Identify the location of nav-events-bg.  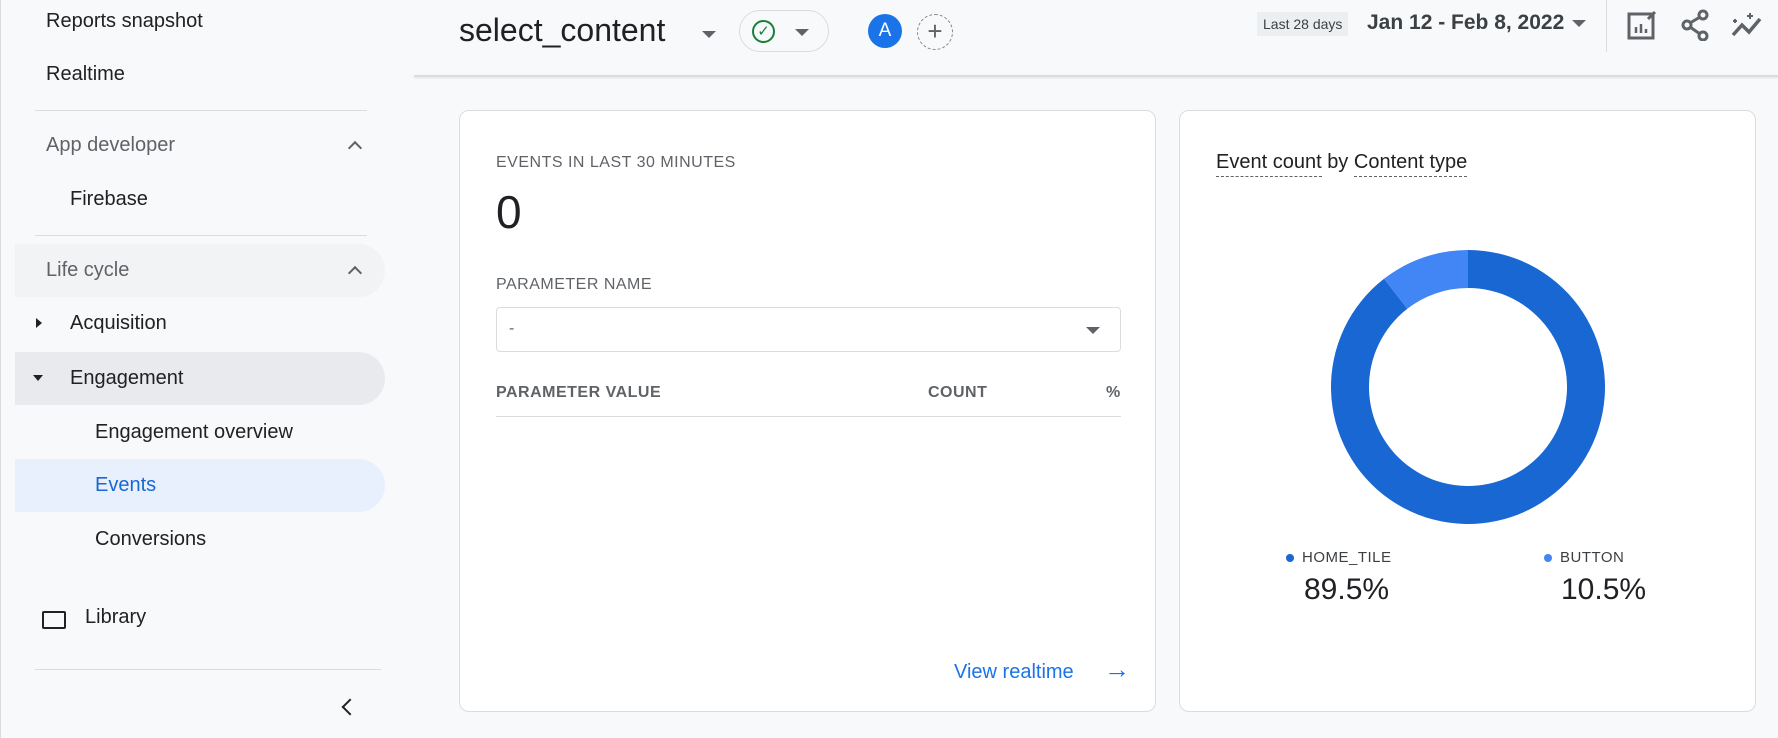
(200, 485).